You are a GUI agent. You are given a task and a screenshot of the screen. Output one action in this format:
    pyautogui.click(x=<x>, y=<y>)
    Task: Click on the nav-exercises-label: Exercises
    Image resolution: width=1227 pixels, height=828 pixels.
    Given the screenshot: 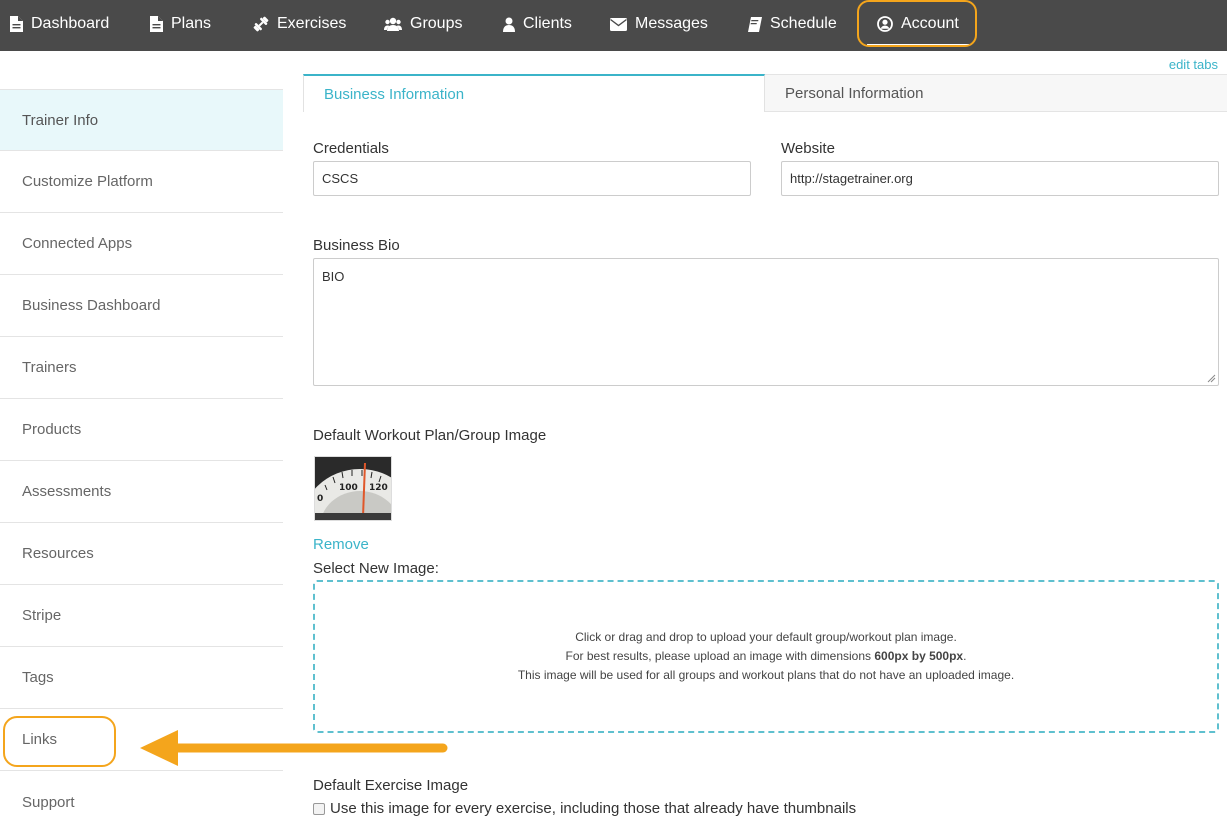 What is the action you would take?
    pyautogui.click(x=312, y=23)
    